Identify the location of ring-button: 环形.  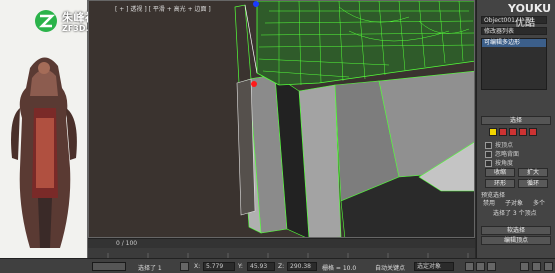
(500, 183).